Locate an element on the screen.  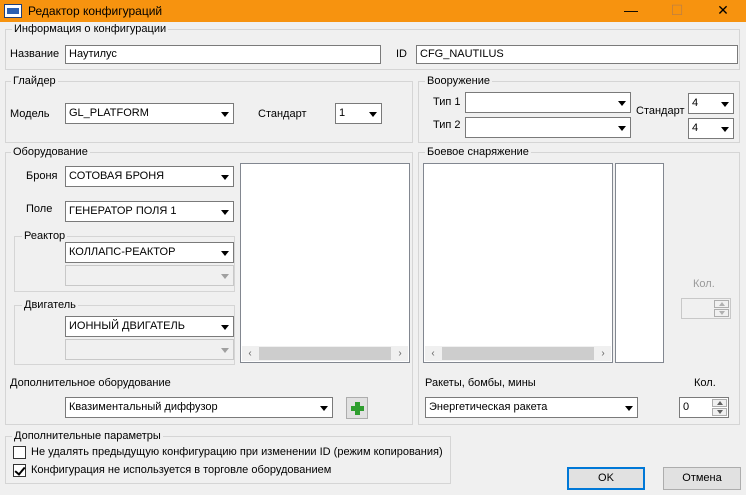
engine-select: ИОННЫЙ ДВИГАТЕЛЬ is located at coordinates (149, 326).